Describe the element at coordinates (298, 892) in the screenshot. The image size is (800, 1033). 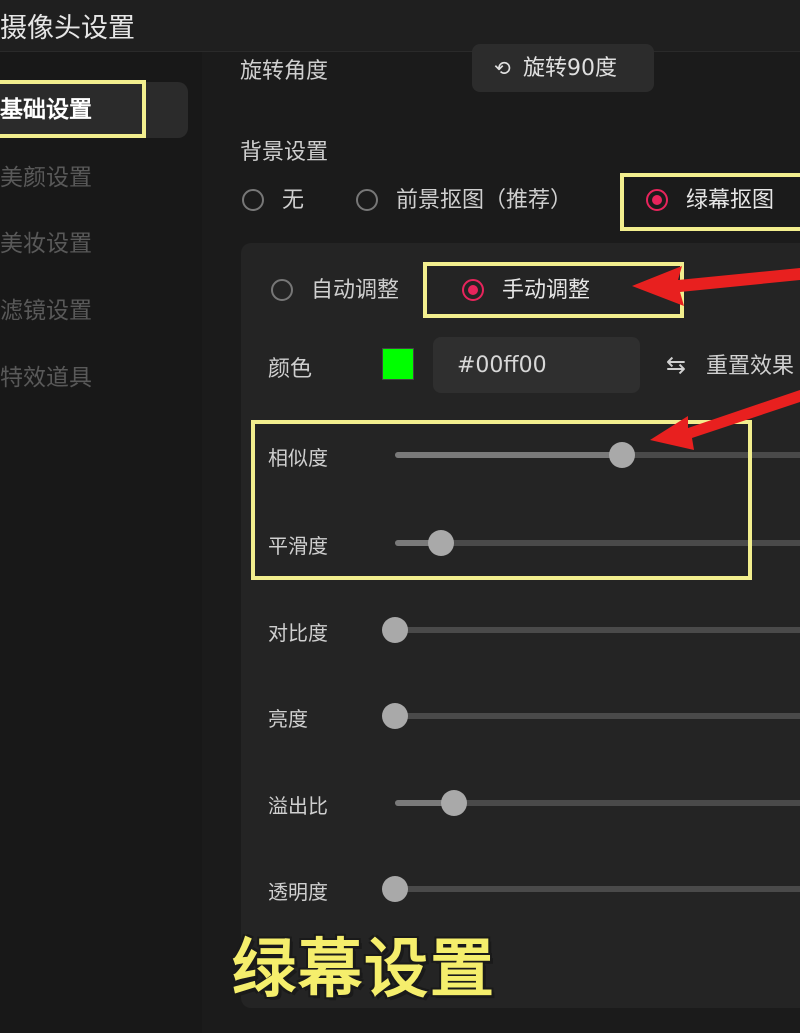
I see `slider-label-opacity: 透明度` at that location.